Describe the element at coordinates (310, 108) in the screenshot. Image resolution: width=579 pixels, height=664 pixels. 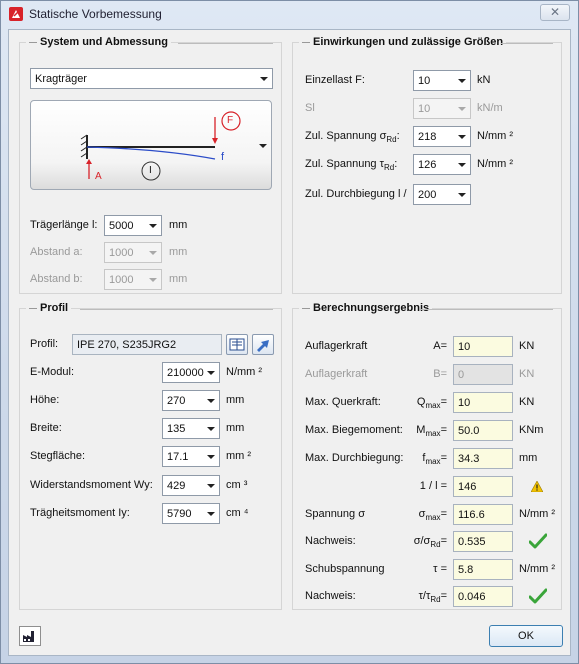
I see `streckenlast-label: Sl` at that location.